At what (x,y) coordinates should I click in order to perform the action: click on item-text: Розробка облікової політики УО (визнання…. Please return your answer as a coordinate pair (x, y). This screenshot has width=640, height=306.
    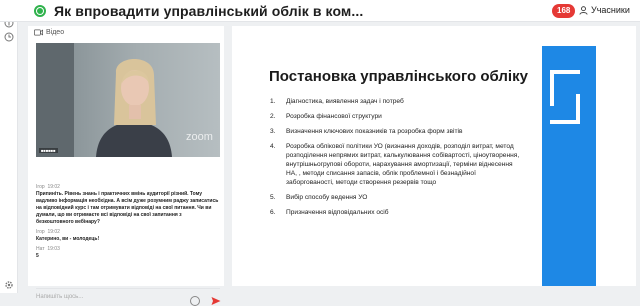
    Looking at the image, I should click on (403, 164).